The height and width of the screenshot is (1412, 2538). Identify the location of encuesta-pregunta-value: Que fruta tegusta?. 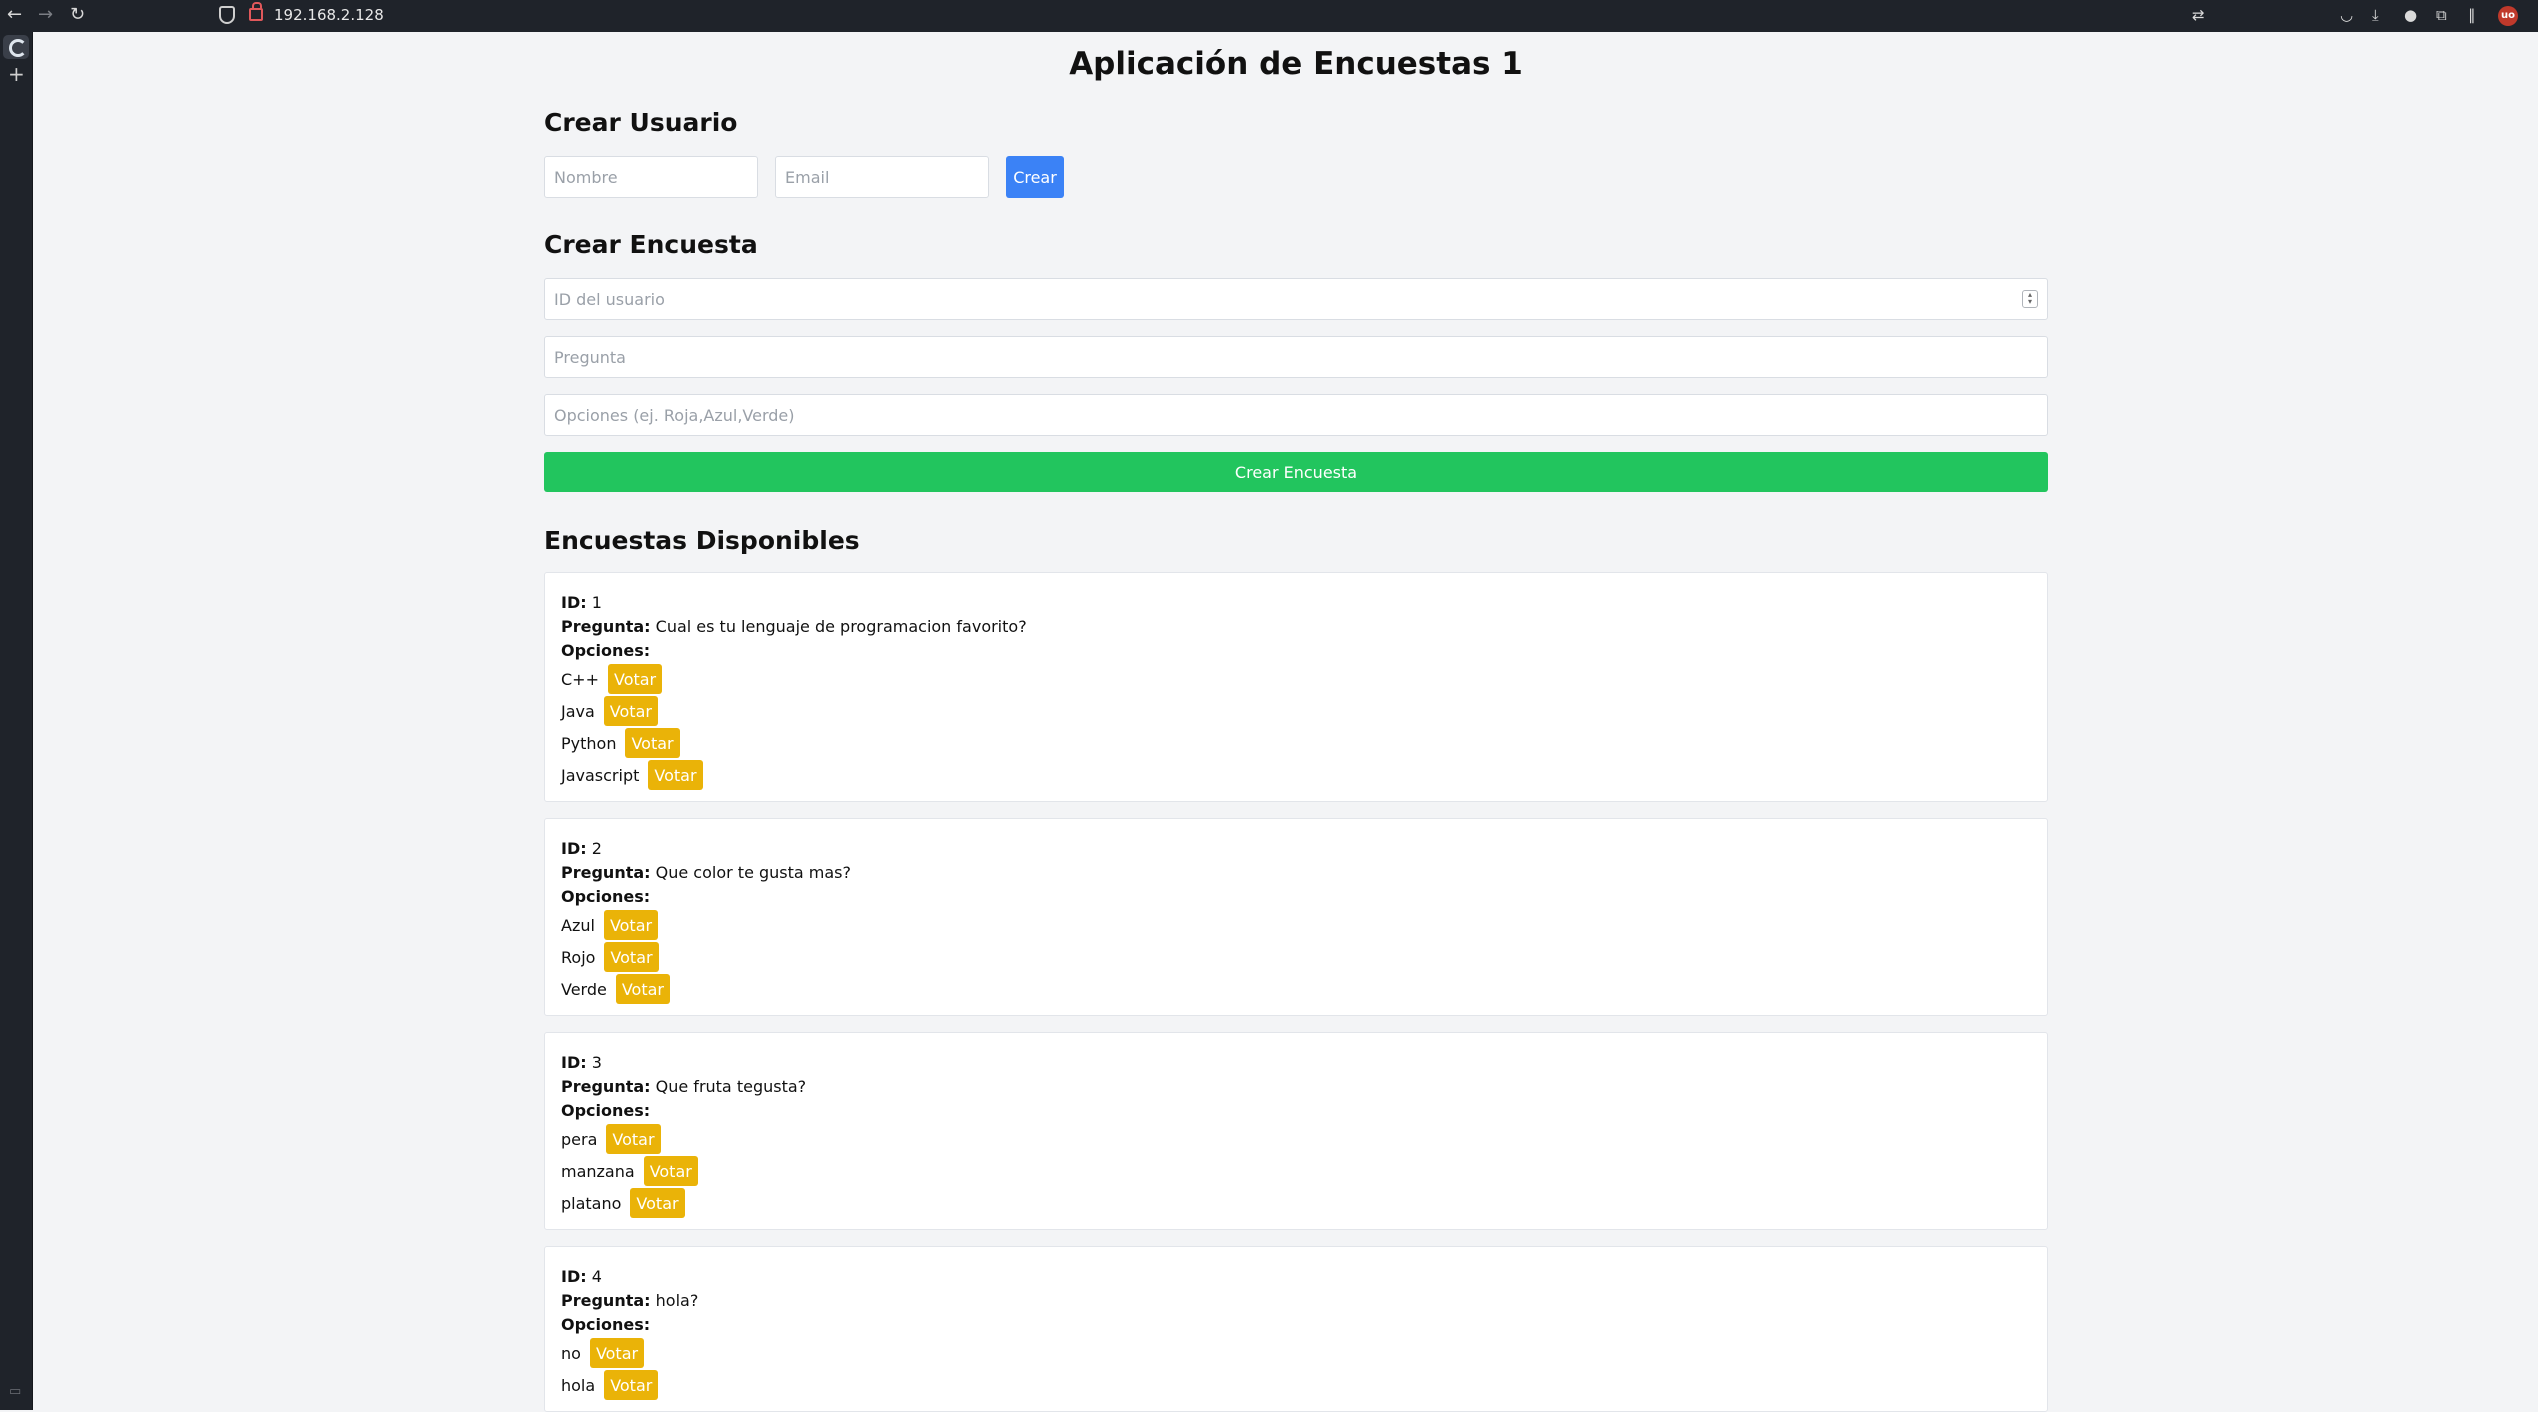
(731, 1086).